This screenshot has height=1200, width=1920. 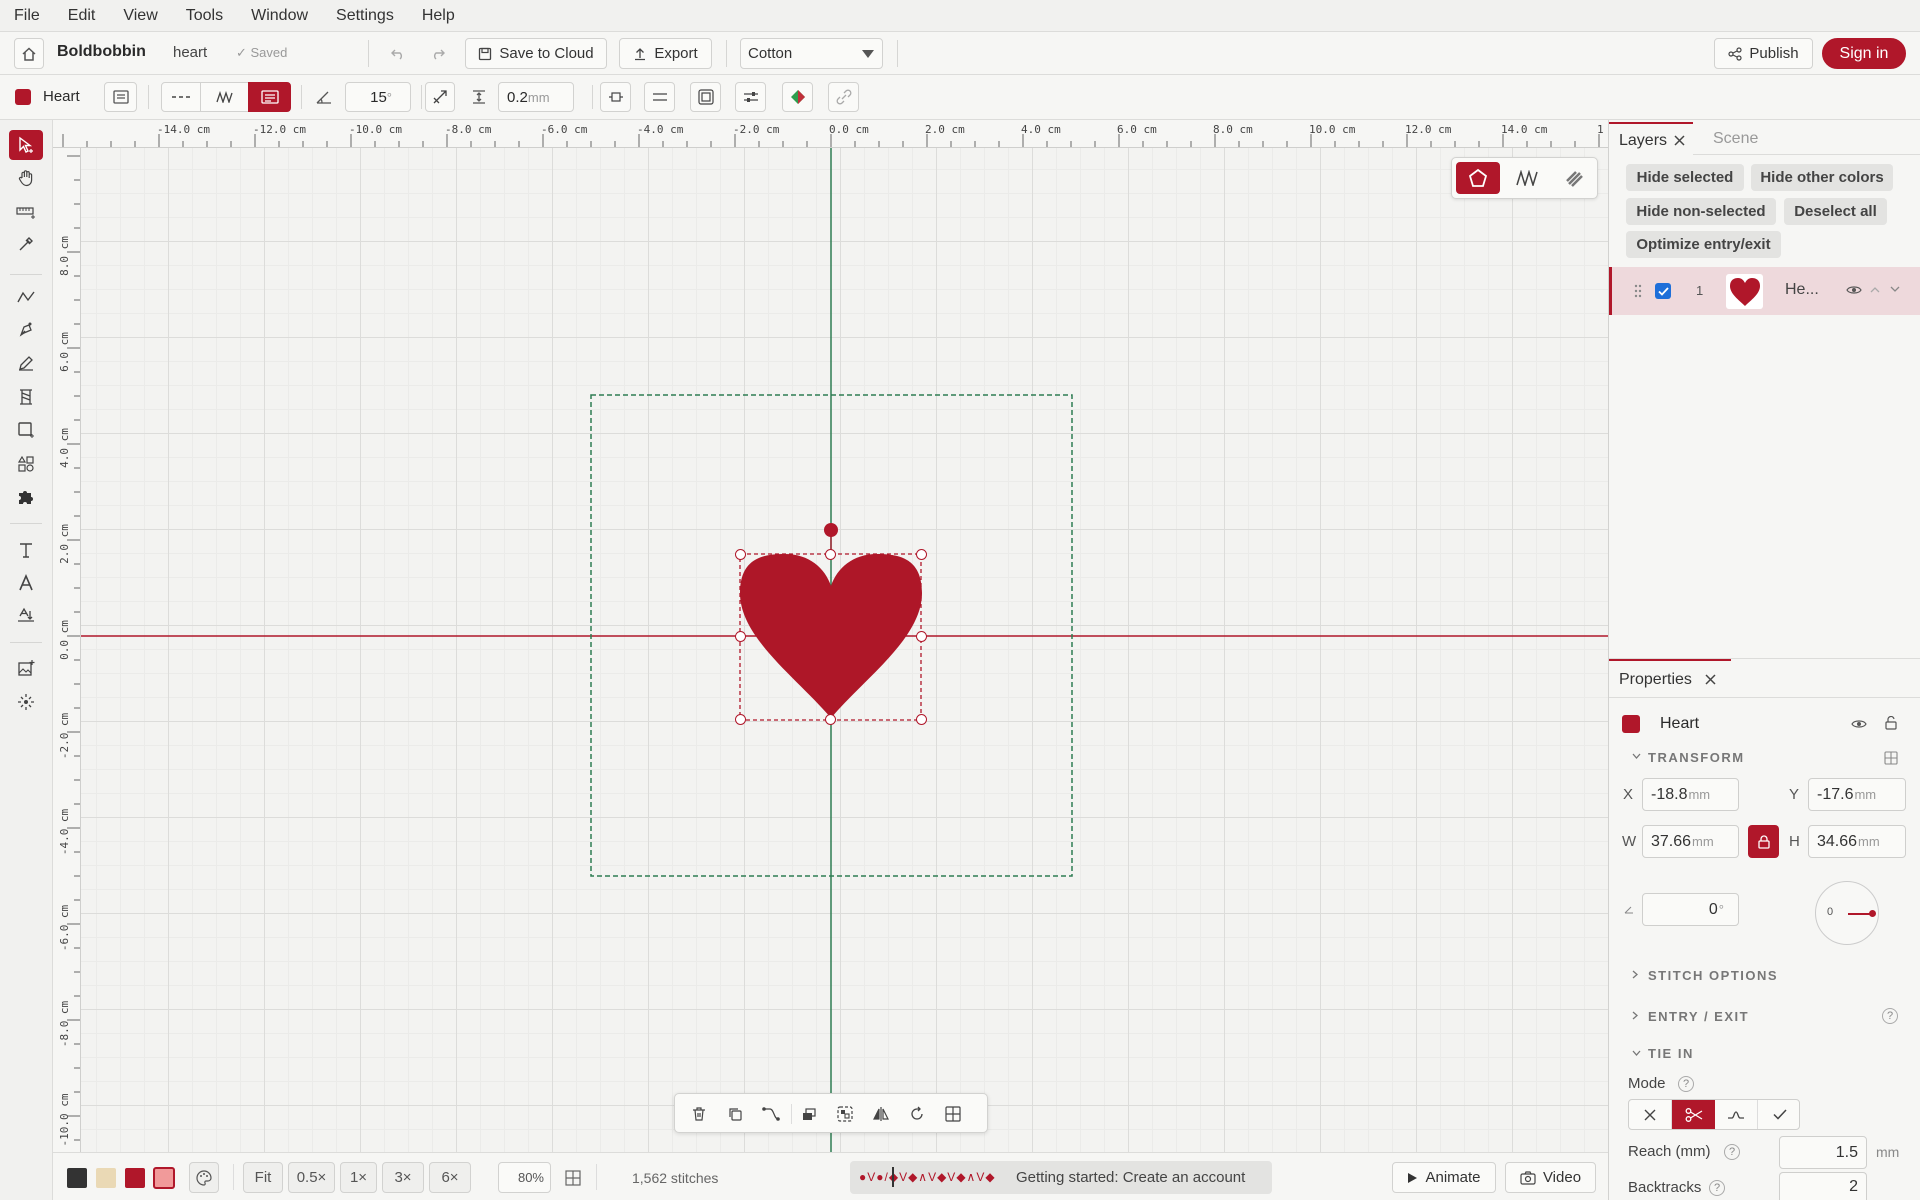 I want to click on menu-window: Window, so click(x=279, y=16).